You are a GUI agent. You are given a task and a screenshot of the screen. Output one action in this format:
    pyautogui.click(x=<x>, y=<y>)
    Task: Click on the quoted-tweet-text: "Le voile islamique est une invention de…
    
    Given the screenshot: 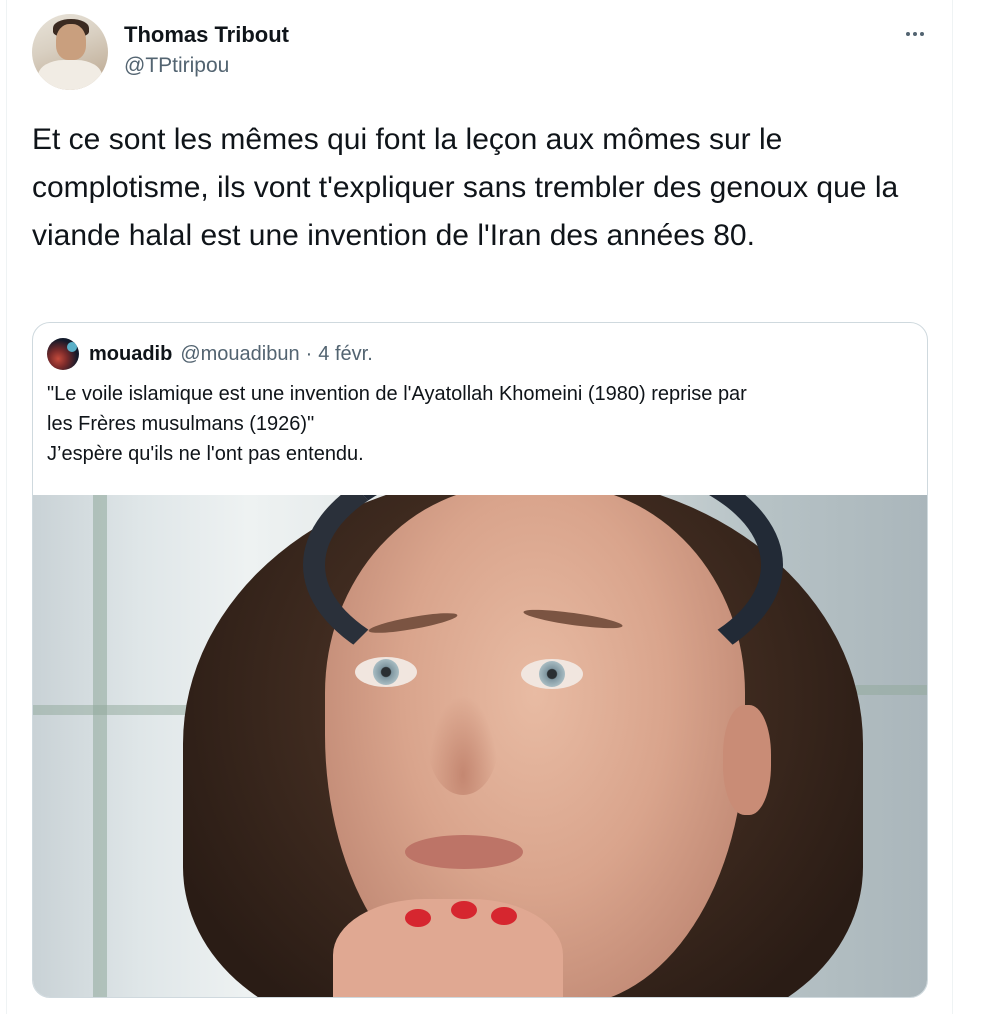 What is the action you would take?
    pyautogui.click(x=482, y=424)
    